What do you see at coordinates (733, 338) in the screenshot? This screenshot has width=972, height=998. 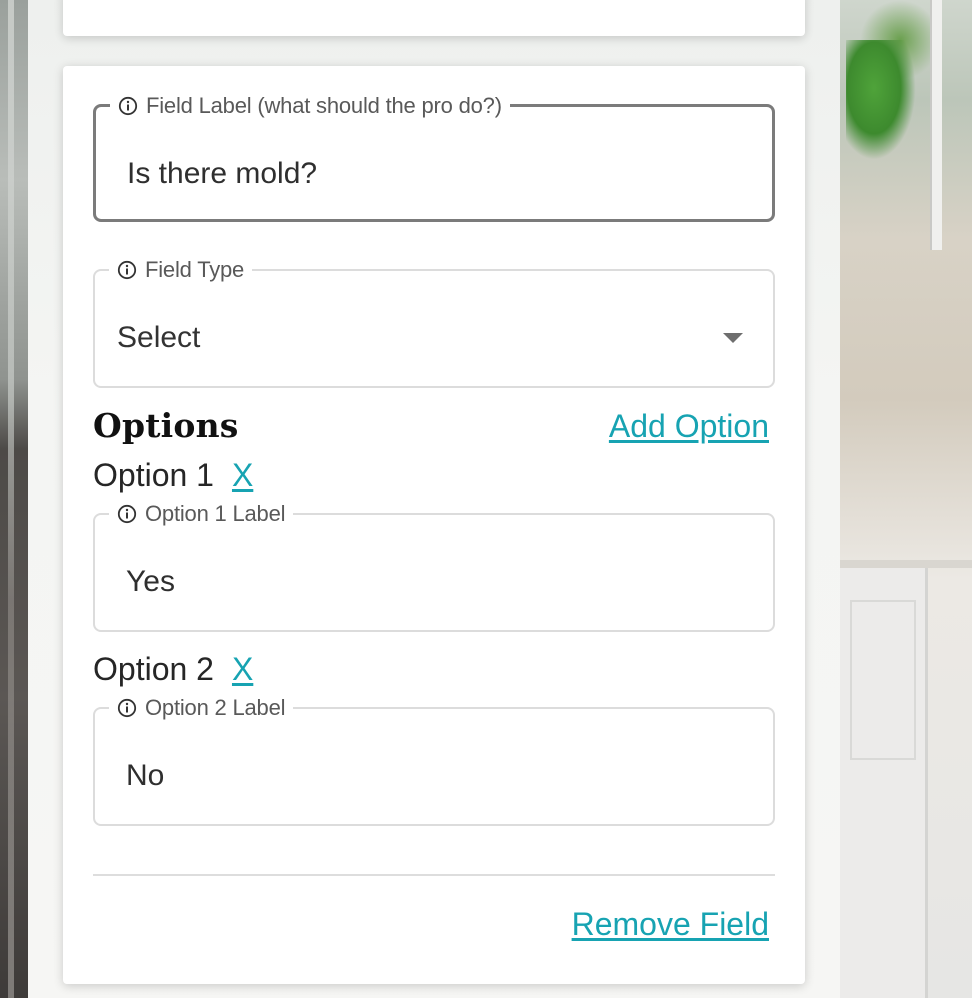 I see `caret-down-icon` at bounding box center [733, 338].